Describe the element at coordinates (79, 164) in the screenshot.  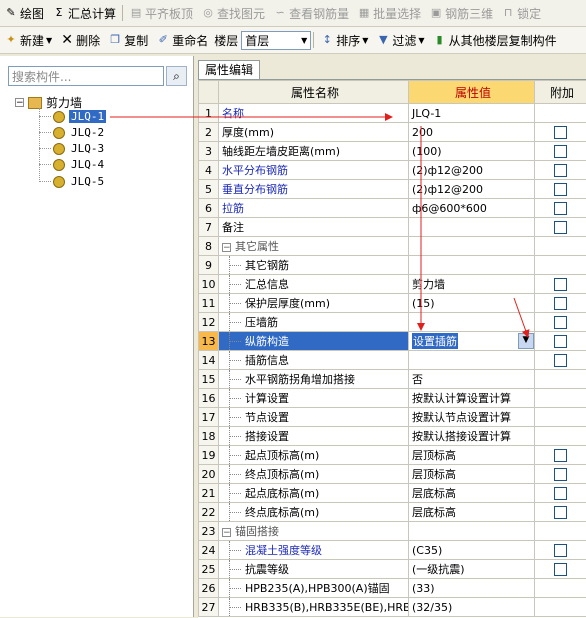
I see `tree-item: JLQ-4` at that location.